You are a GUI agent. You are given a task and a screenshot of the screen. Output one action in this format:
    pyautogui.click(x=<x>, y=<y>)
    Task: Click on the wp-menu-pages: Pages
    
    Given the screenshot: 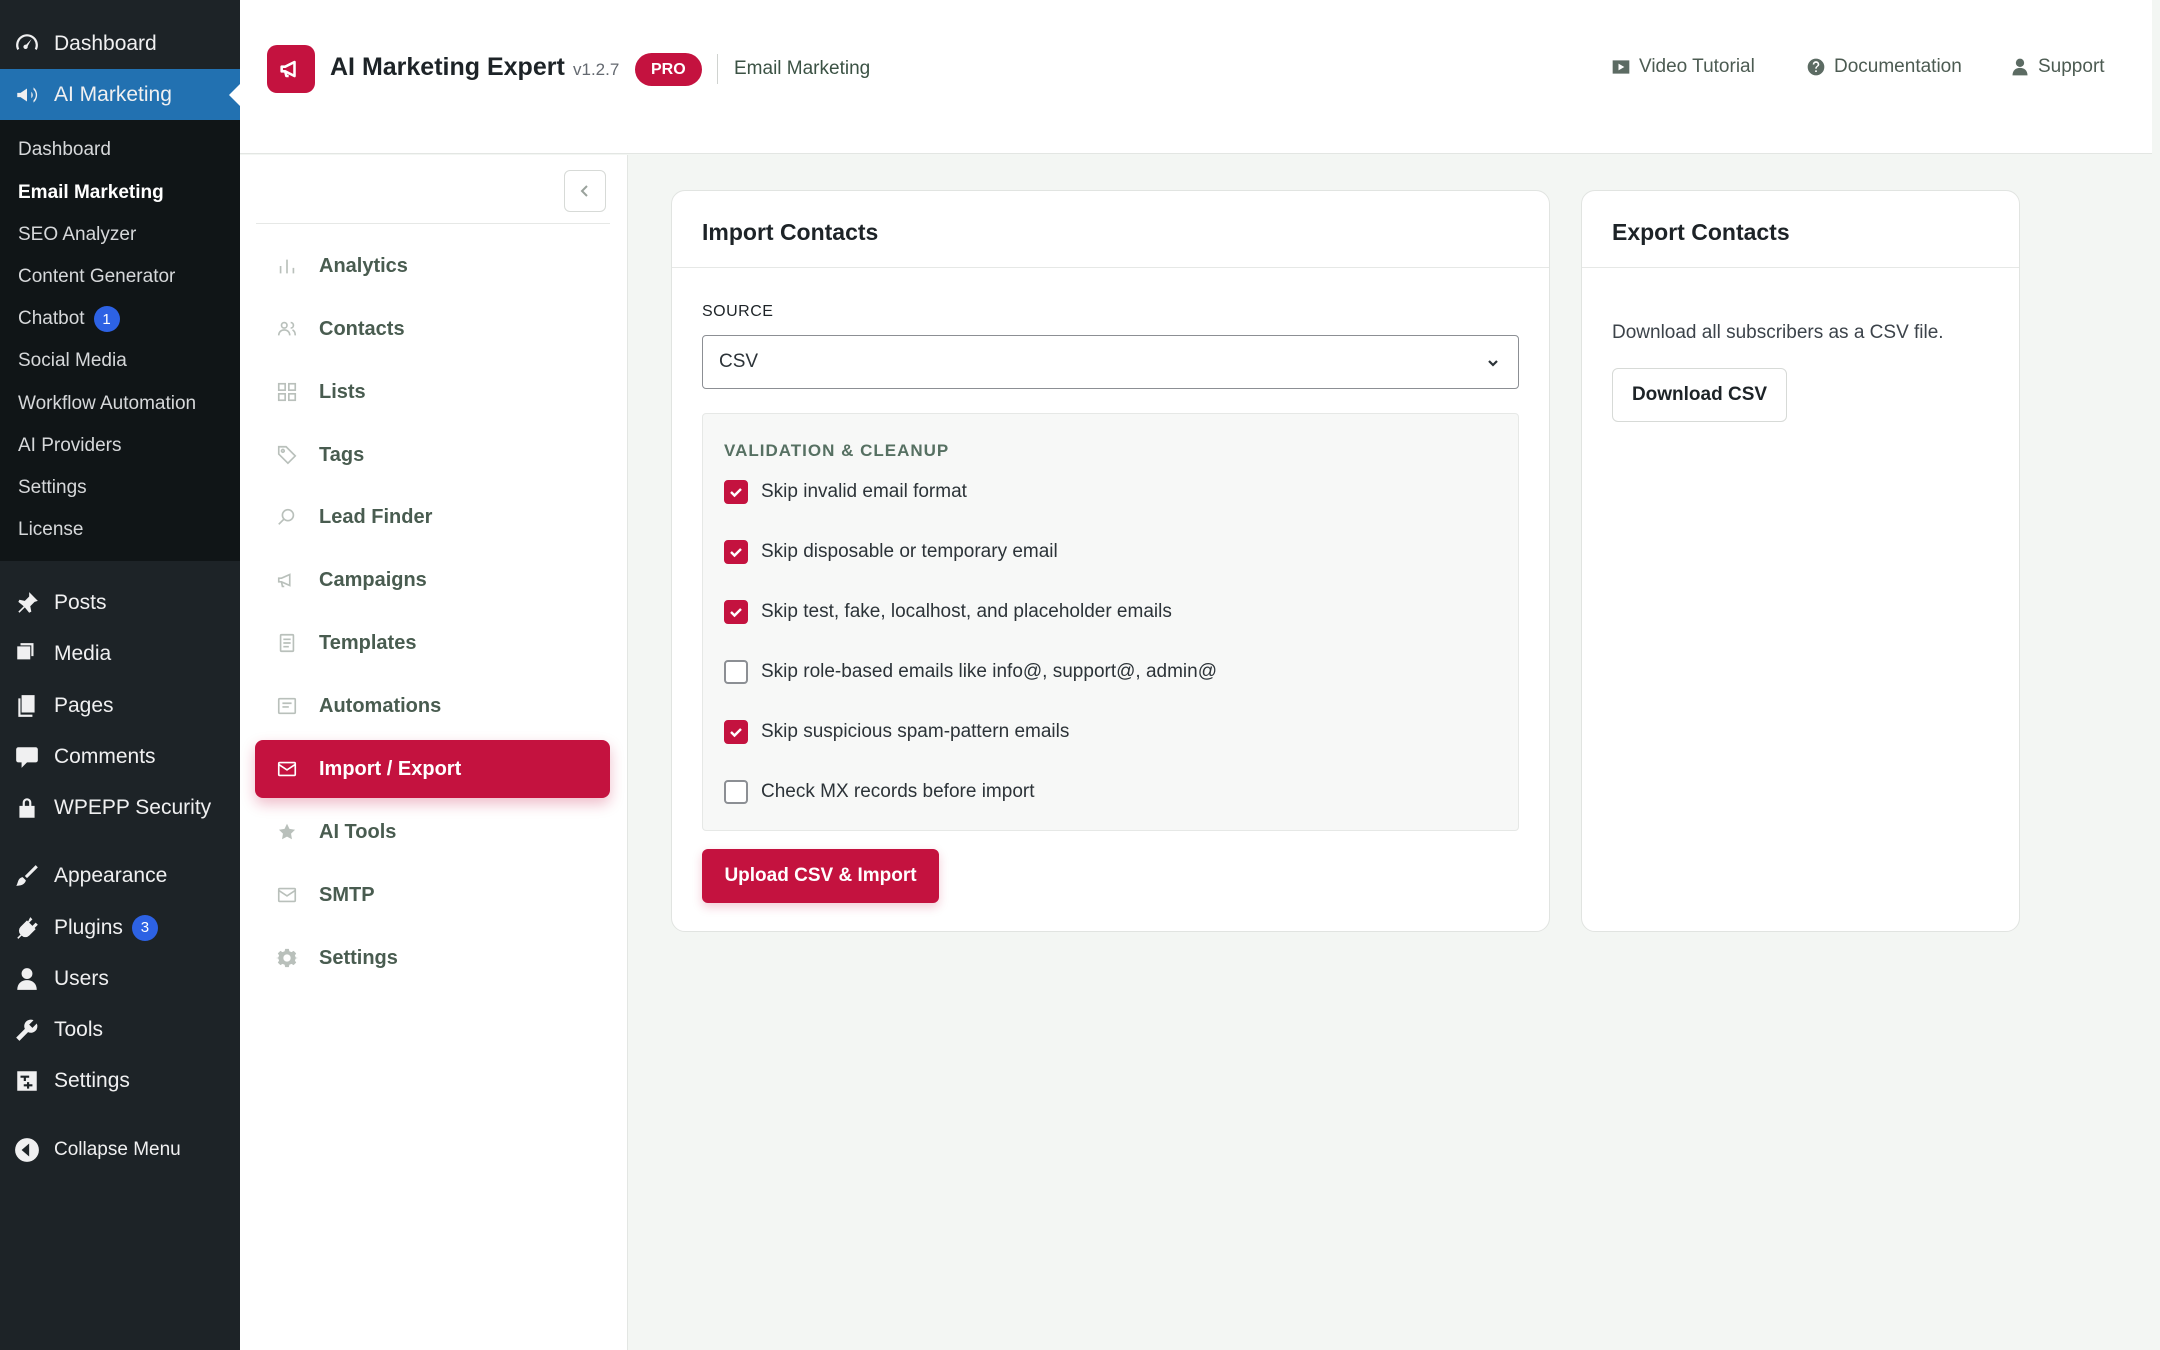 What is the action you would take?
    pyautogui.click(x=120, y=705)
    